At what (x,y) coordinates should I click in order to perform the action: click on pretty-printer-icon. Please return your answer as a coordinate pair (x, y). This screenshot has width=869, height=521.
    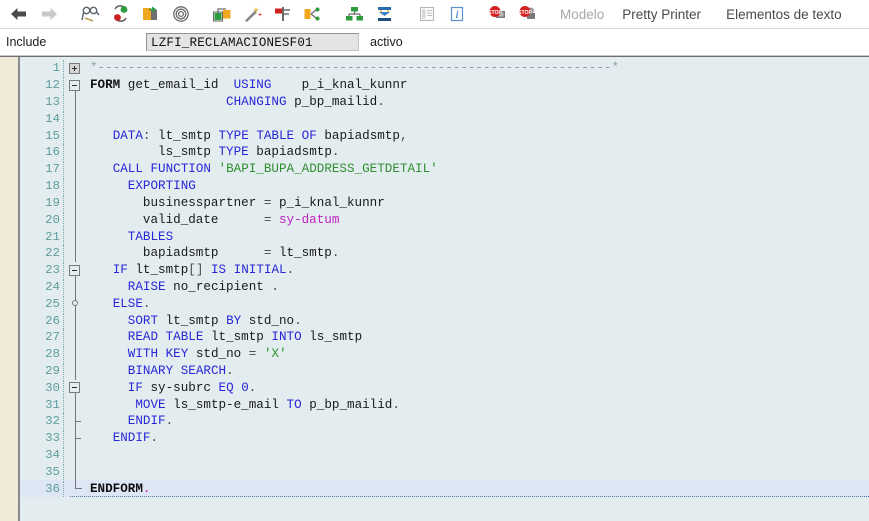
    Looking at the image, I should click on (283, 14).